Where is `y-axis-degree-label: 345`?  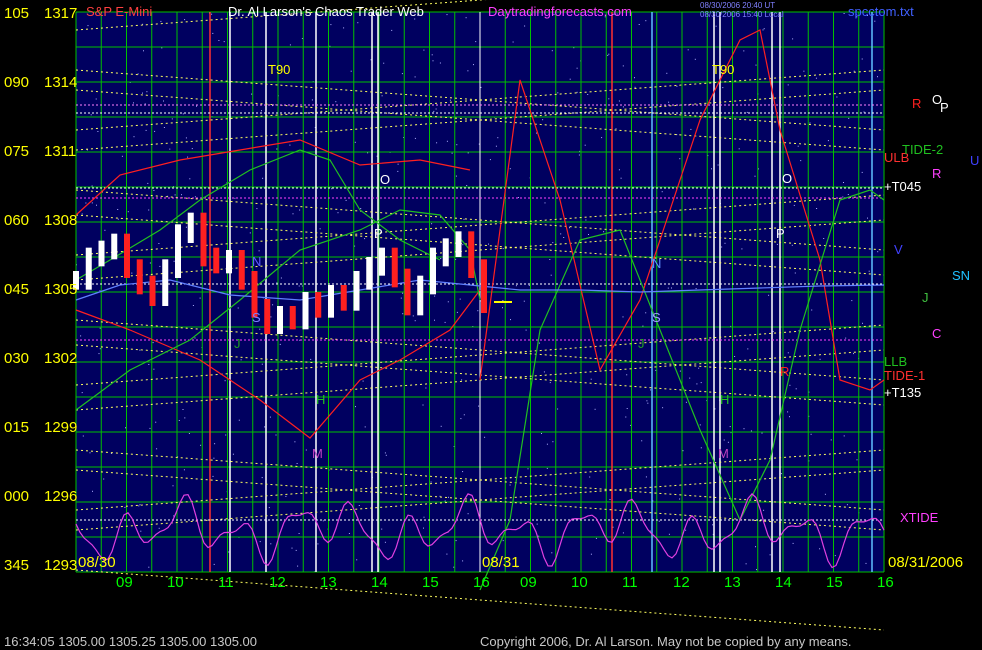 y-axis-degree-label: 345 is located at coordinates (16, 565).